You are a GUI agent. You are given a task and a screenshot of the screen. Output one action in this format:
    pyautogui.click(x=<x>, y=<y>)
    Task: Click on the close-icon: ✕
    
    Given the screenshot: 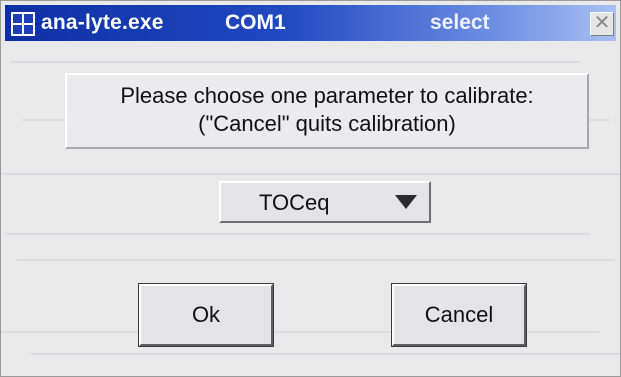 What is the action you would take?
    pyautogui.click(x=602, y=23)
    